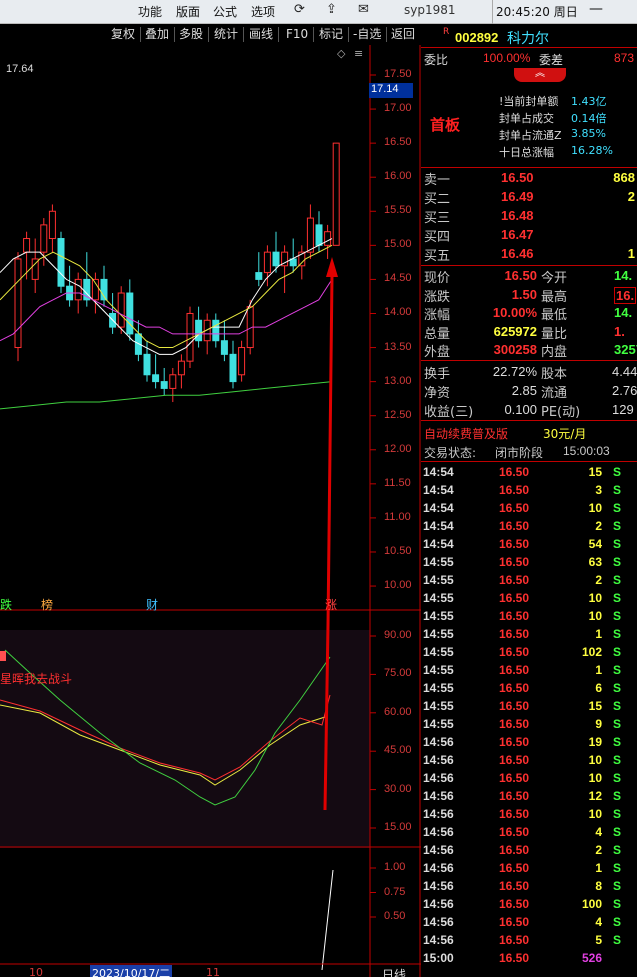 This screenshot has height=977, width=637. What do you see at coordinates (596, 9) in the screenshot?
I see `minimize-button: —` at bounding box center [596, 9].